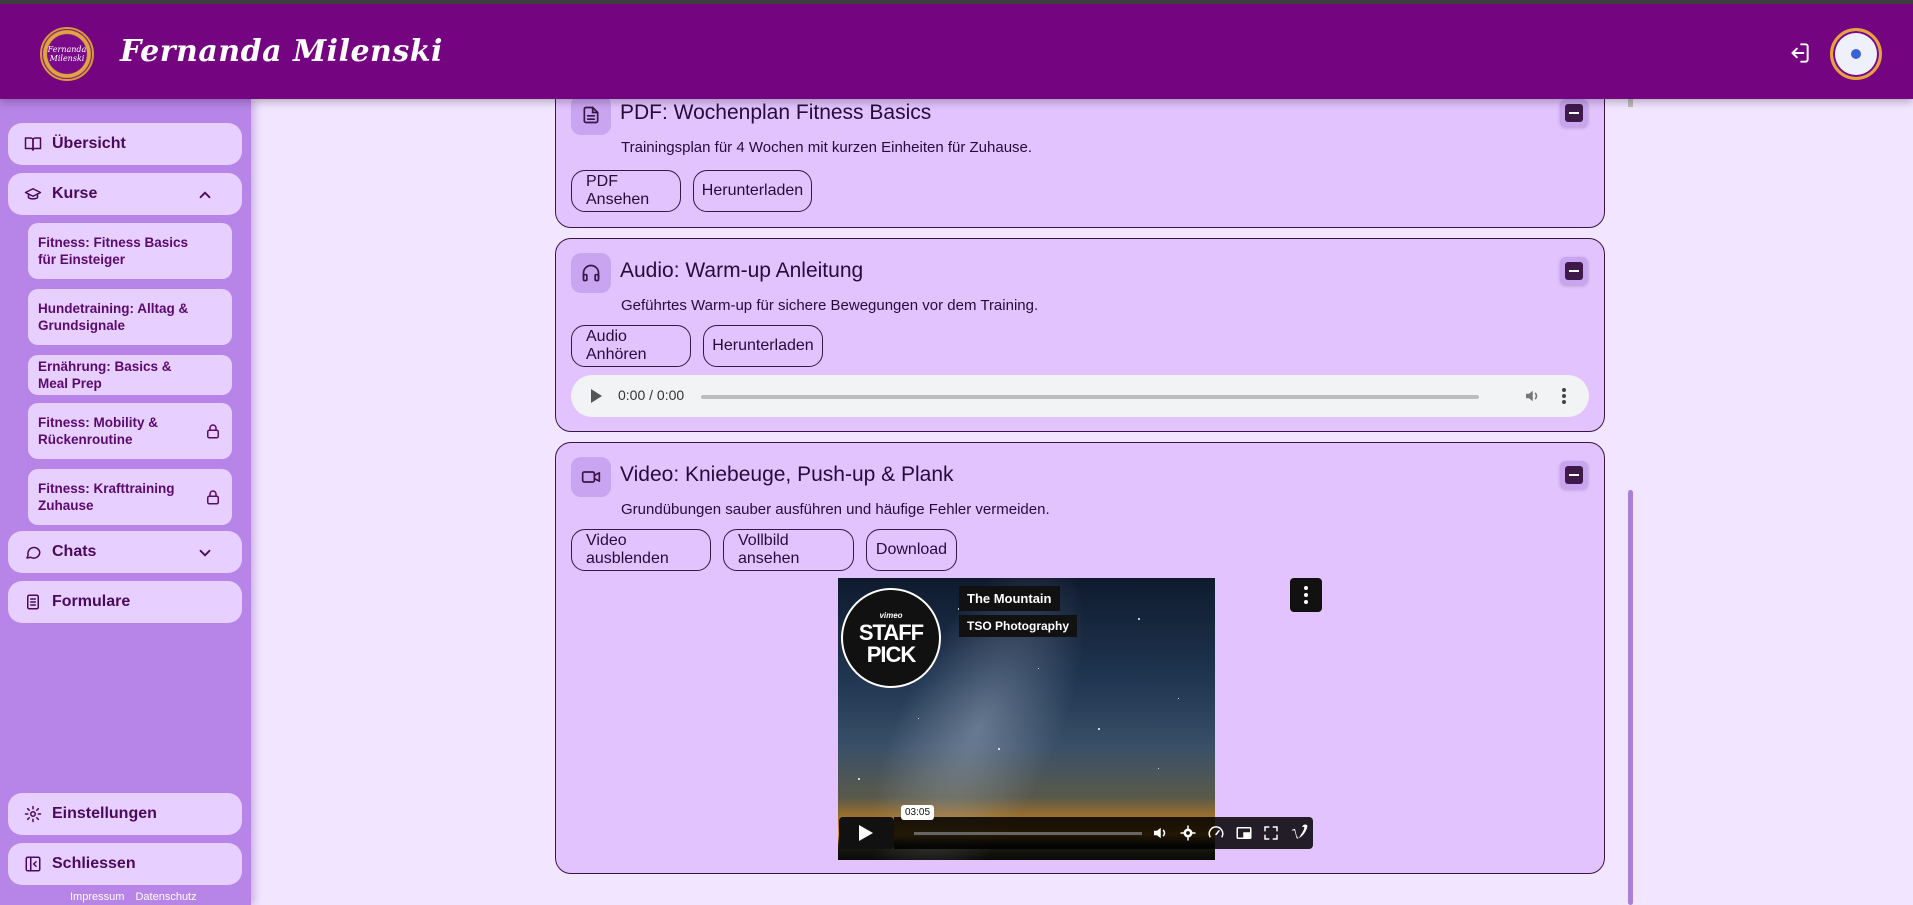 Image resolution: width=1913 pixels, height=905 pixels. Describe the element at coordinates (33, 552) in the screenshot. I see `chat-bubble-icon` at that location.